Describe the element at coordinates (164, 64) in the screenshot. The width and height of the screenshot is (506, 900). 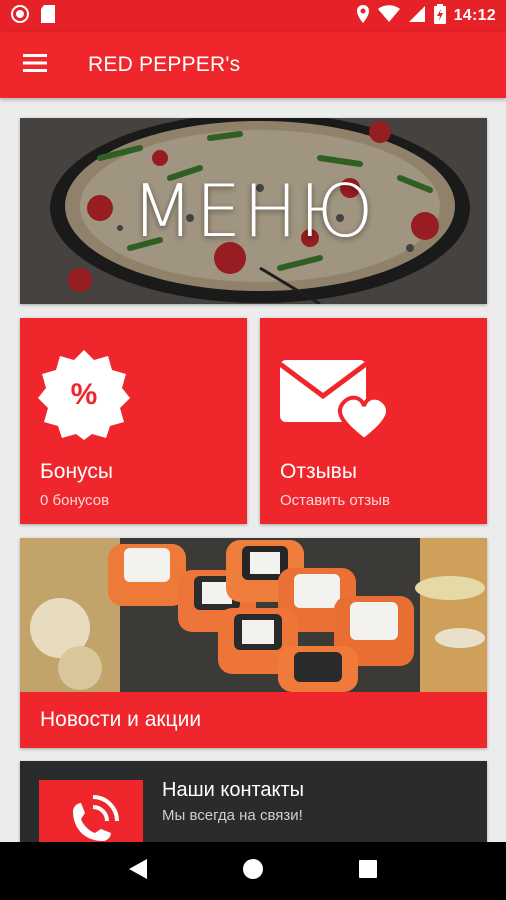
I see `app-title: RED PEPPER's` at that location.